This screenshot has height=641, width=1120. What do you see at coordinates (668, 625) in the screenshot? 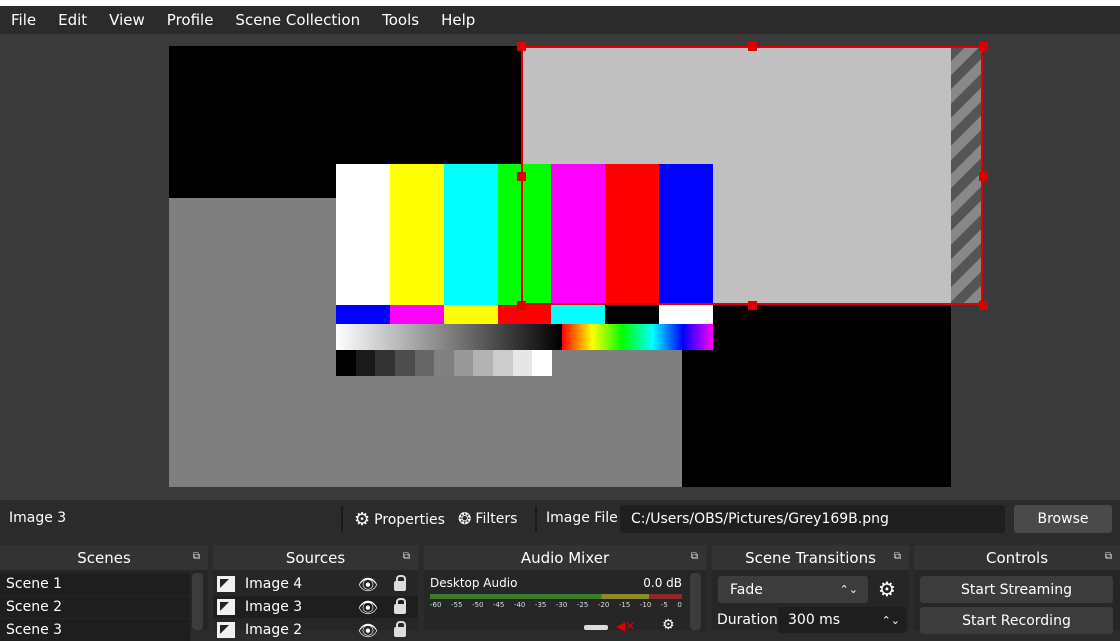
I see `audio-settings-gear-icon: ⚙` at bounding box center [668, 625].